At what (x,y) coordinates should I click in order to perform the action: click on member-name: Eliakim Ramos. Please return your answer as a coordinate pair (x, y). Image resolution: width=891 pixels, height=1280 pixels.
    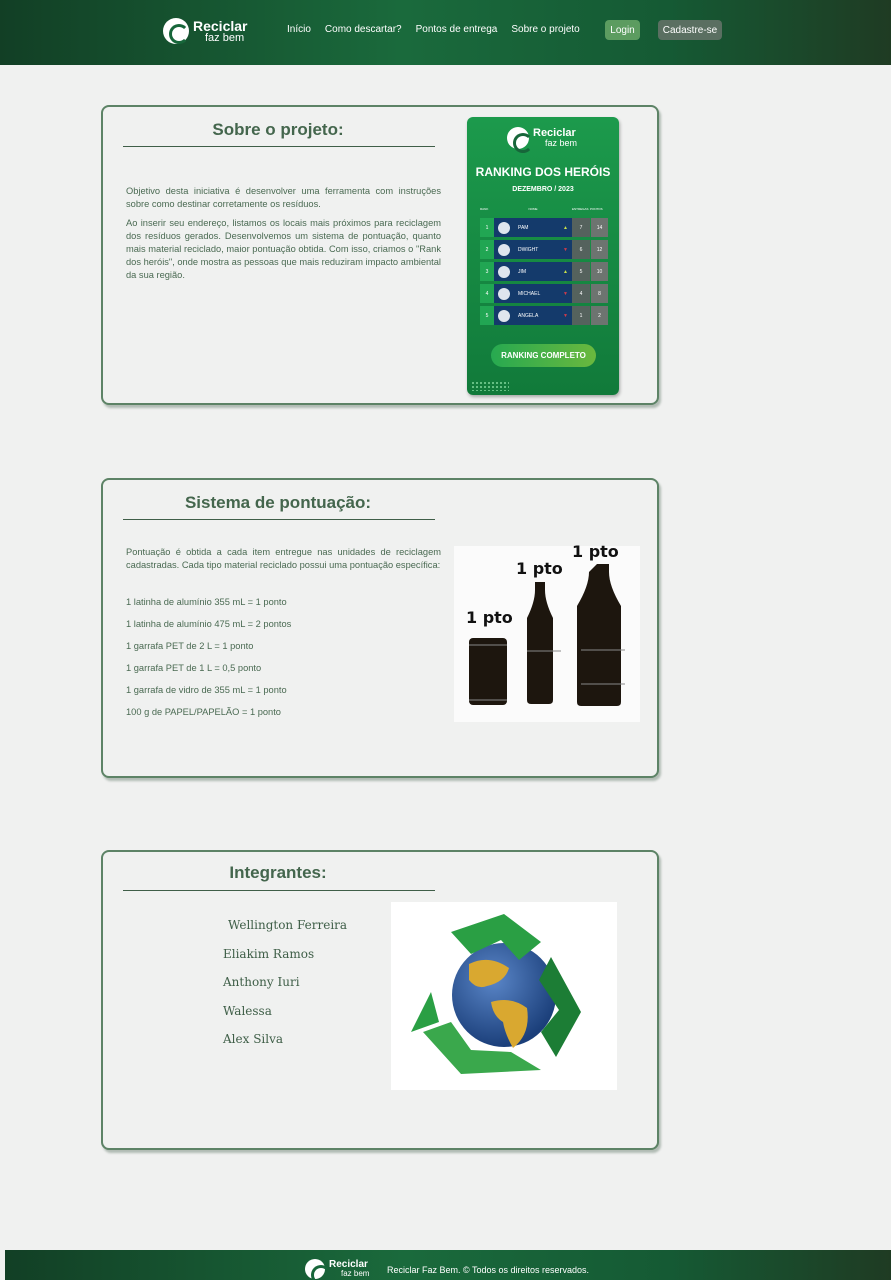
    Looking at the image, I should click on (269, 953).